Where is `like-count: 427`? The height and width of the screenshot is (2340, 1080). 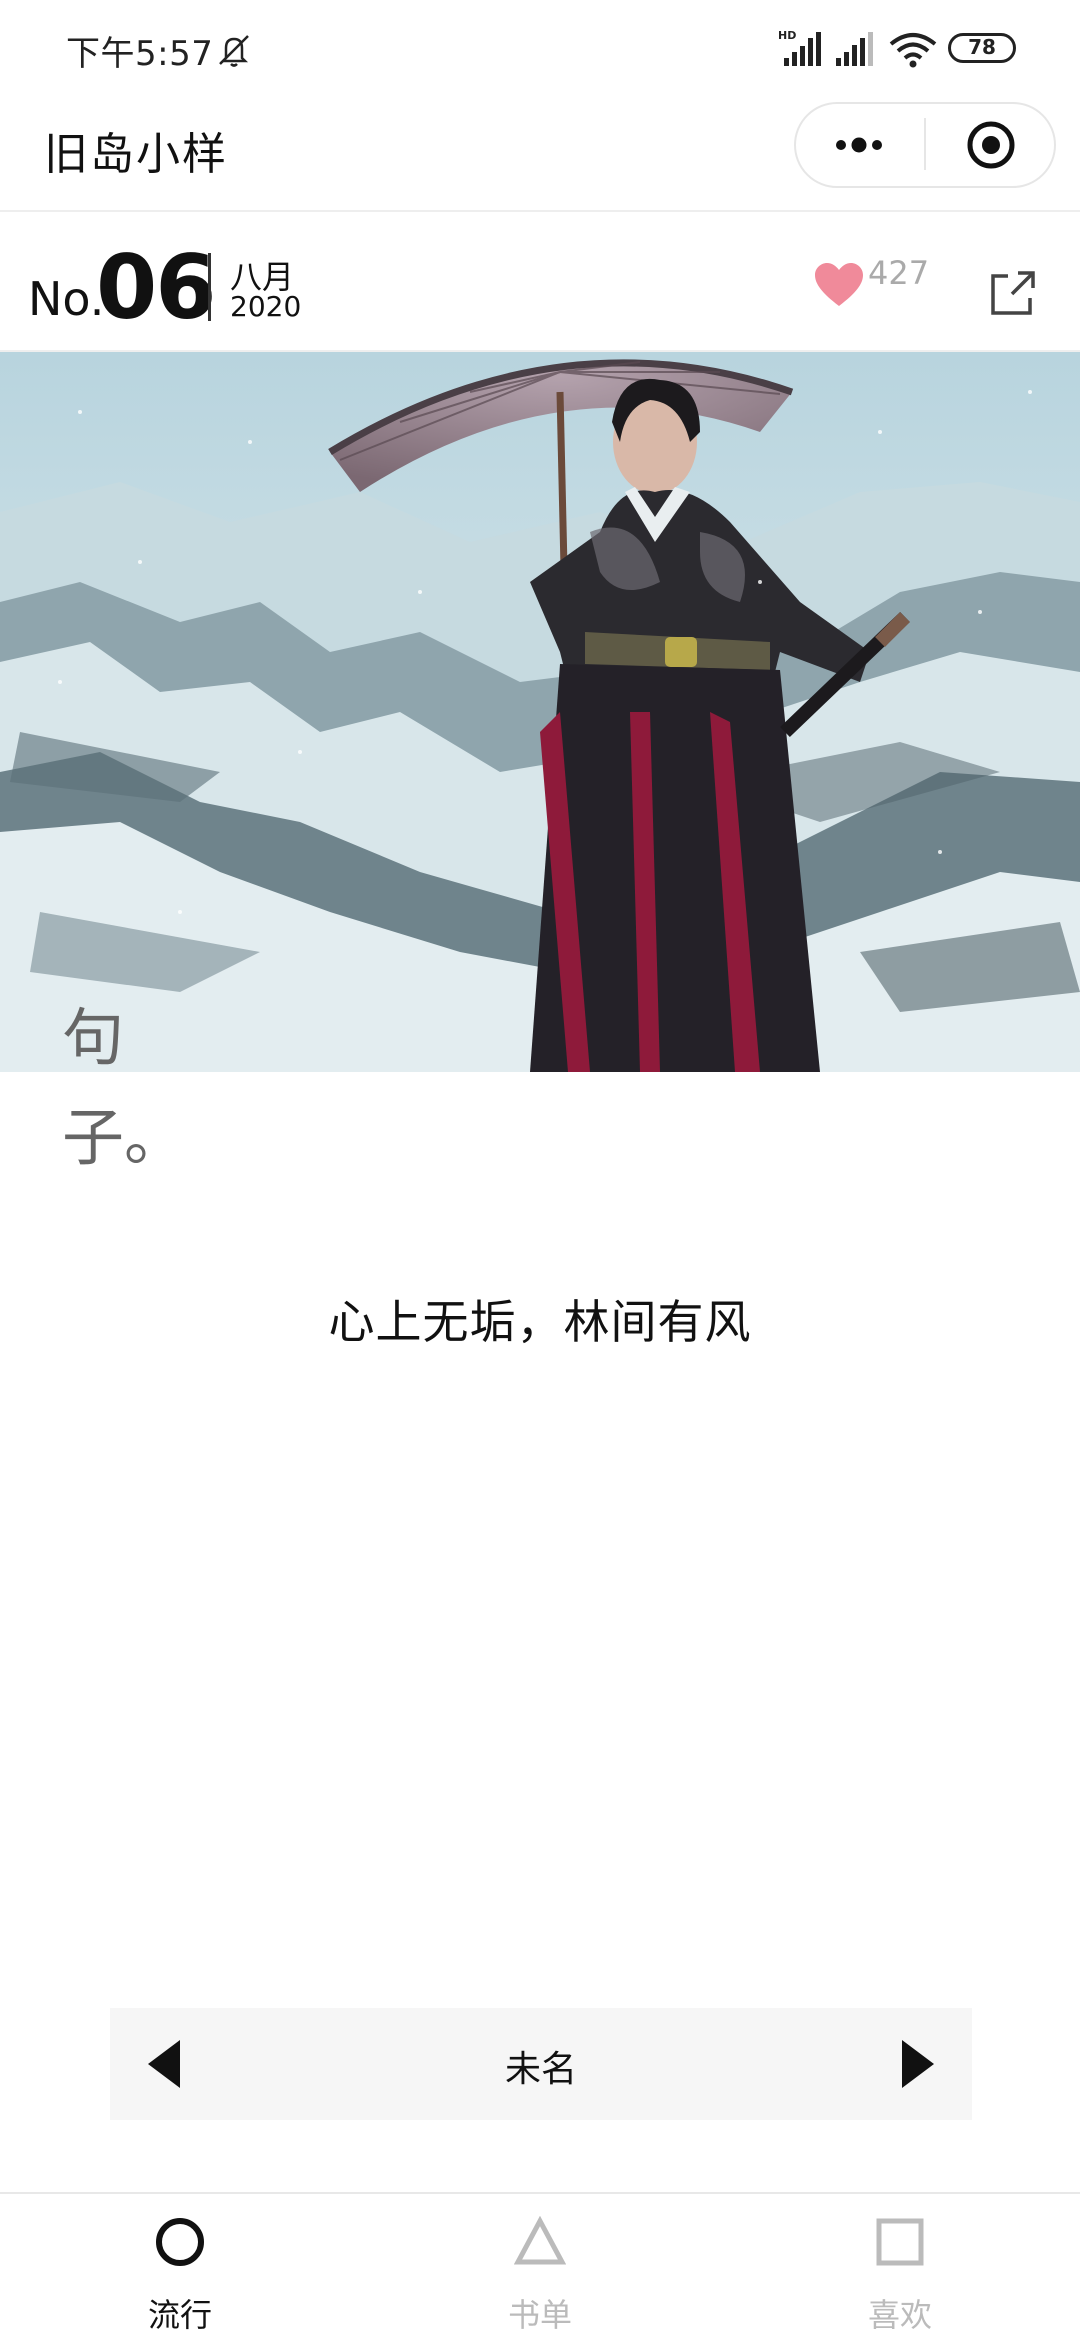
like-count: 427 is located at coordinates (899, 273).